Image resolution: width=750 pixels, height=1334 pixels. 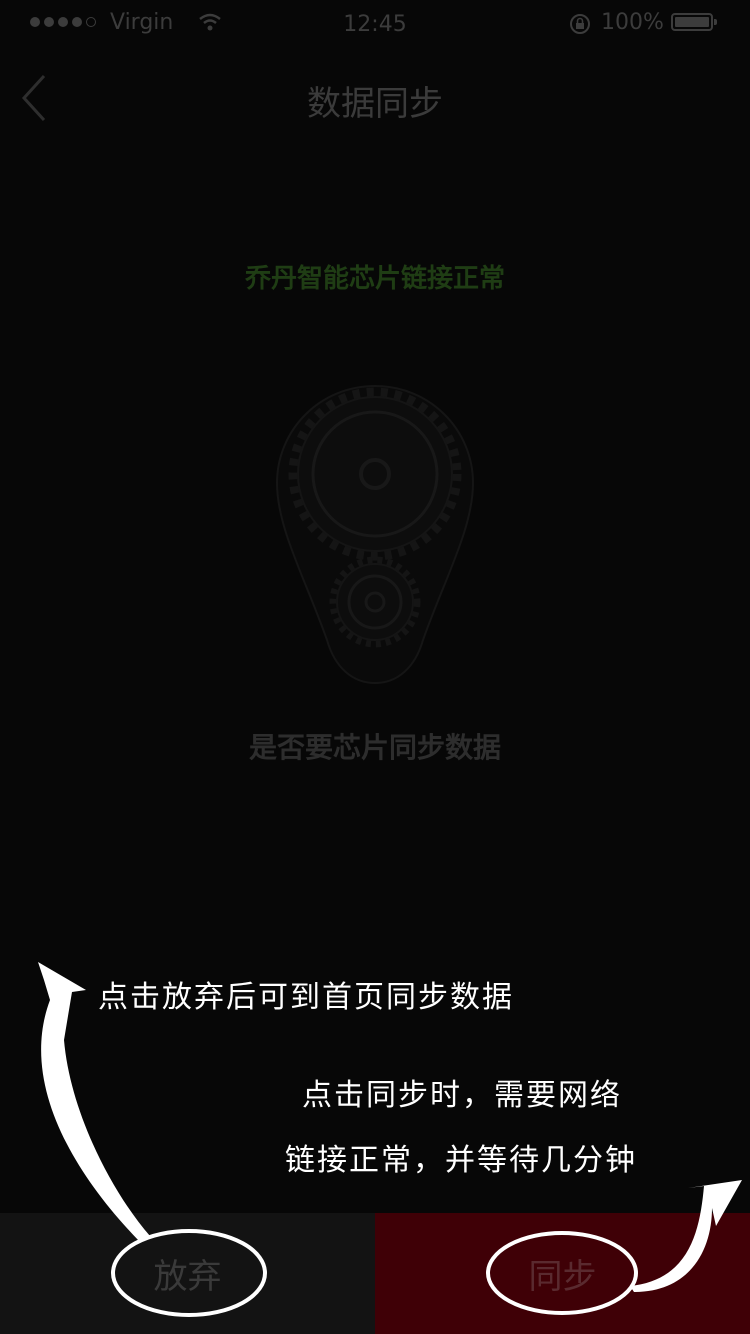 I want to click on page-title: 数据同步, so click(x=375, y=104).